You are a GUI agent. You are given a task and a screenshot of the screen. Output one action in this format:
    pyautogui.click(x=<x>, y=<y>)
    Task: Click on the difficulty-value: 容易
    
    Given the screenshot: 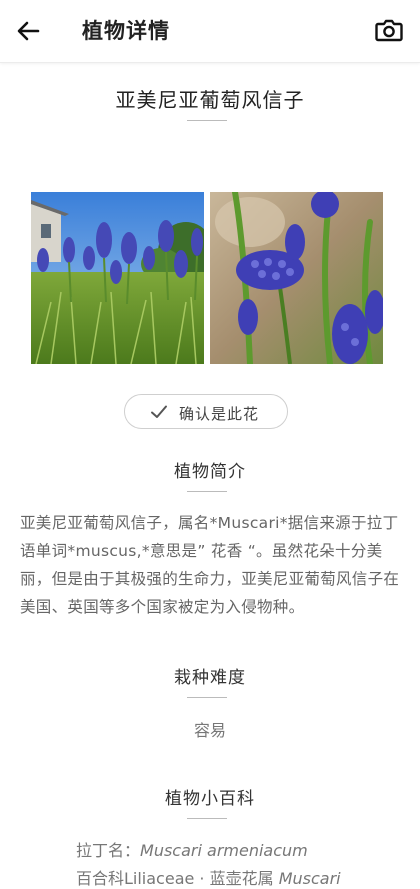 What is the action you would take?
    pyautogui.click(x=209, y=730)
    